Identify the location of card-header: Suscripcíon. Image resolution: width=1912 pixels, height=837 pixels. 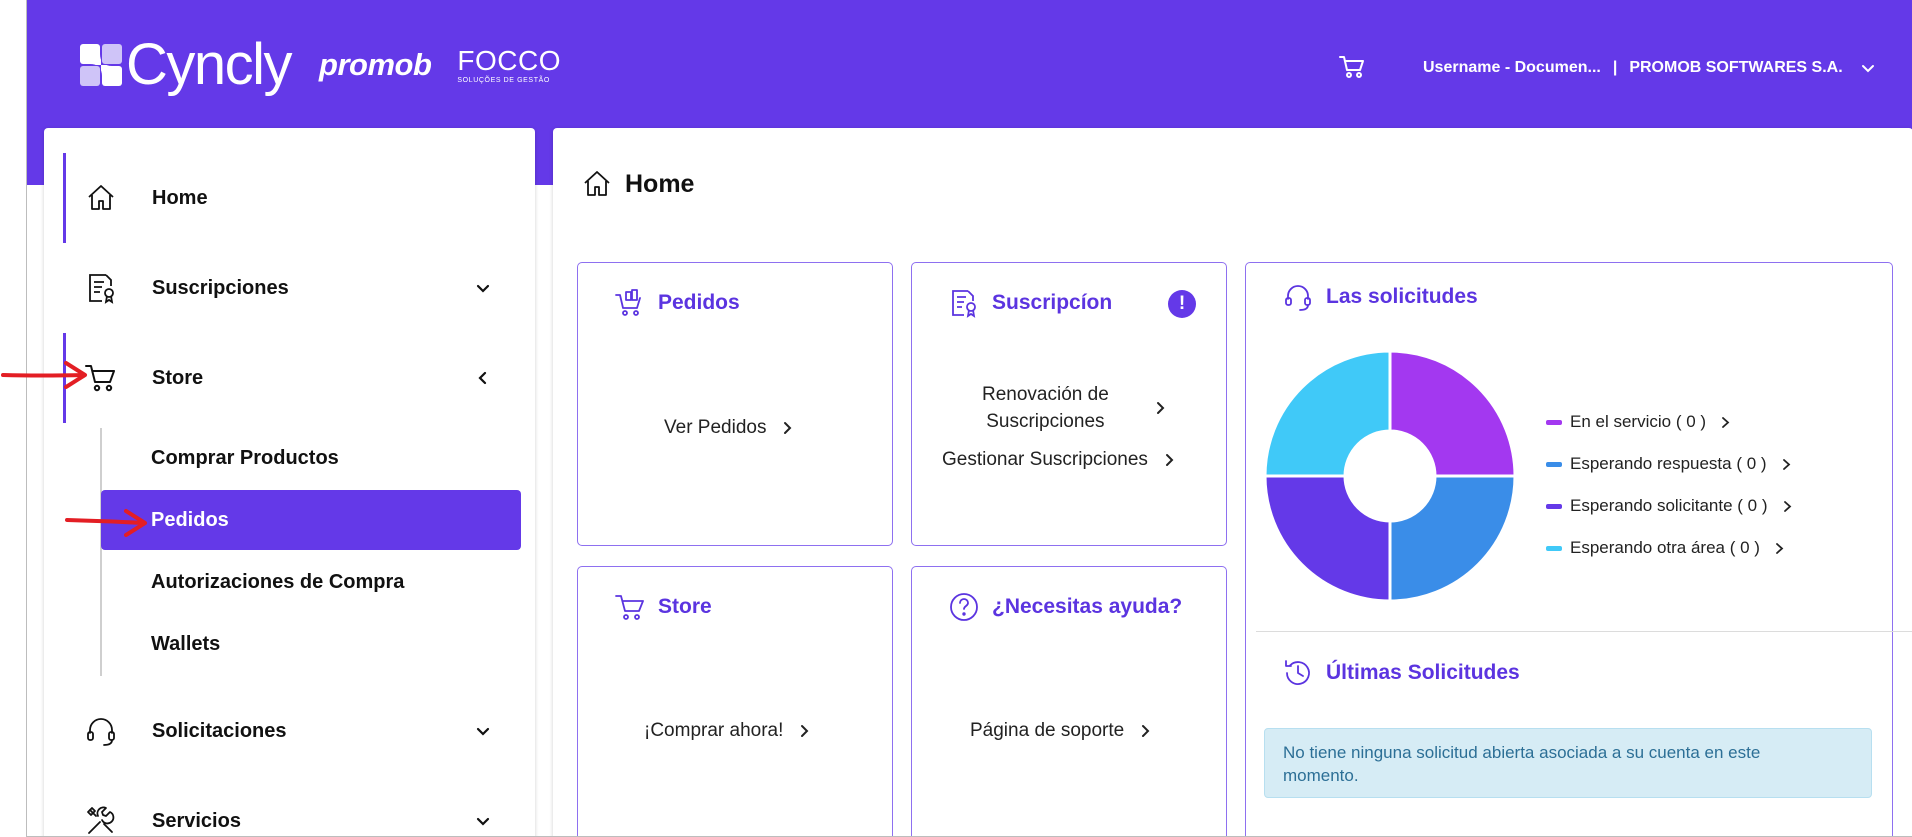
(1030, 303).